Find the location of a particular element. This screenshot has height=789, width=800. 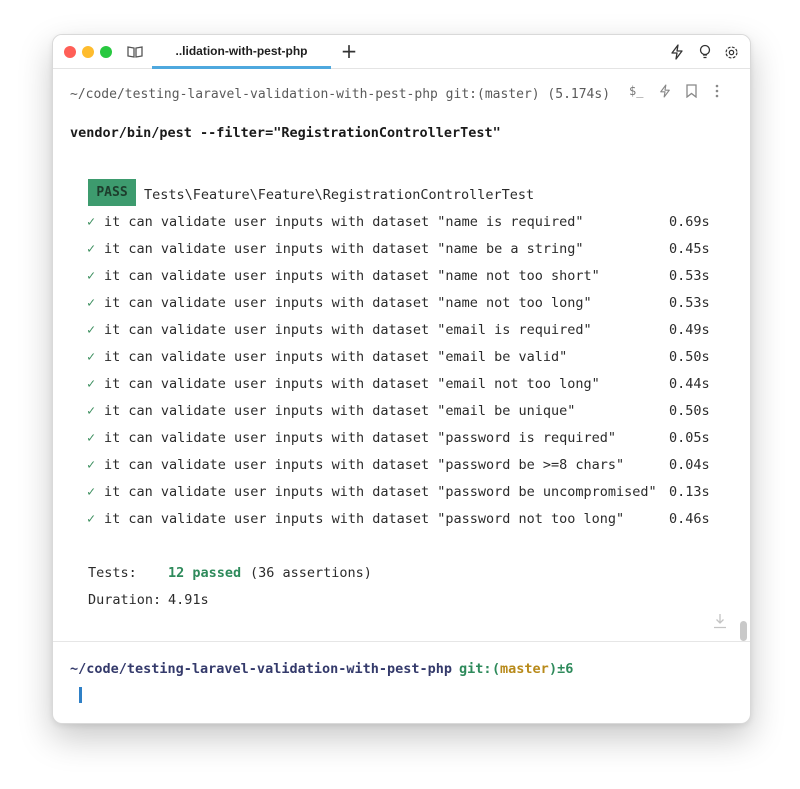

tab-active: ..lidation-with-pest-php is located at coordinates (241, 52).